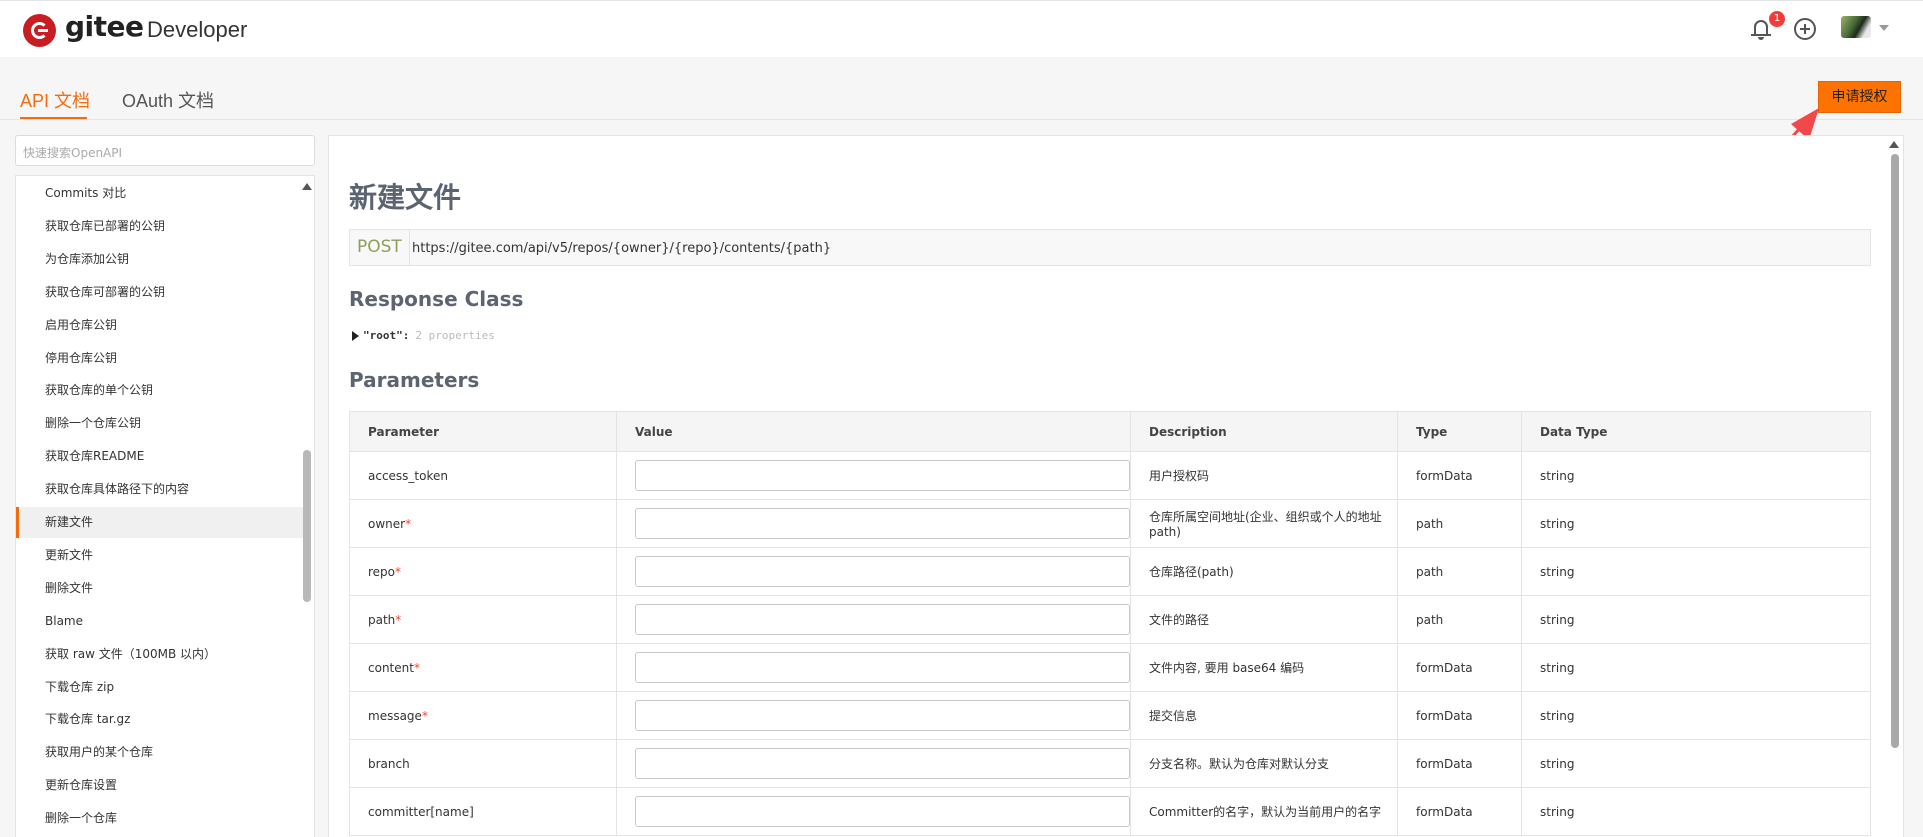 This screenshot has height=837, width=1923. What do you see at coordinates (197, 29) in the screenshot?
I see `developer-label: Developer` at bounding box center [197, 29].